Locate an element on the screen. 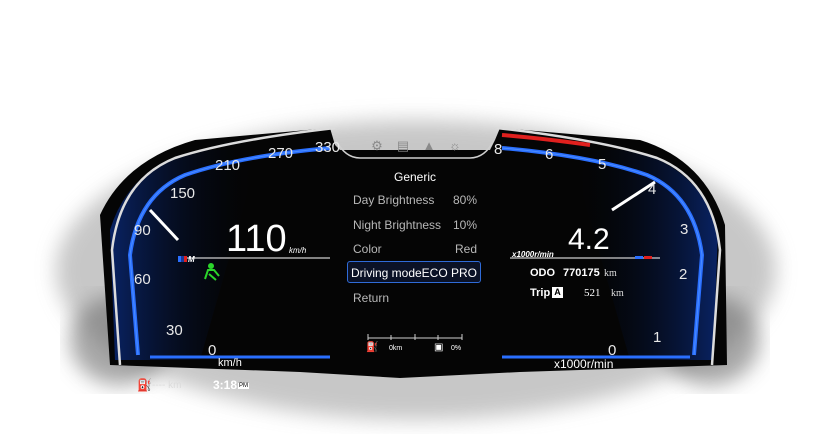  menu-item-day-brightness: Day Brightness 80% is located at coordinates (415, 199).